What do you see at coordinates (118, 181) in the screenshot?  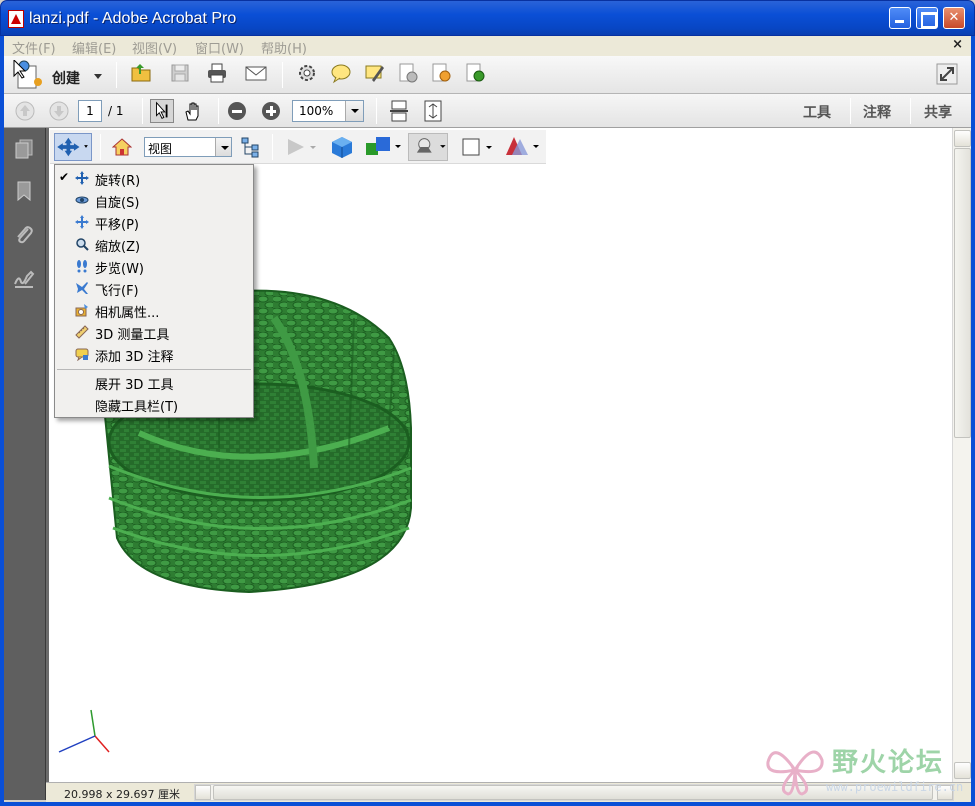 I see `menu-item-label: 旋转(R)` at bounding box center [118, 181].